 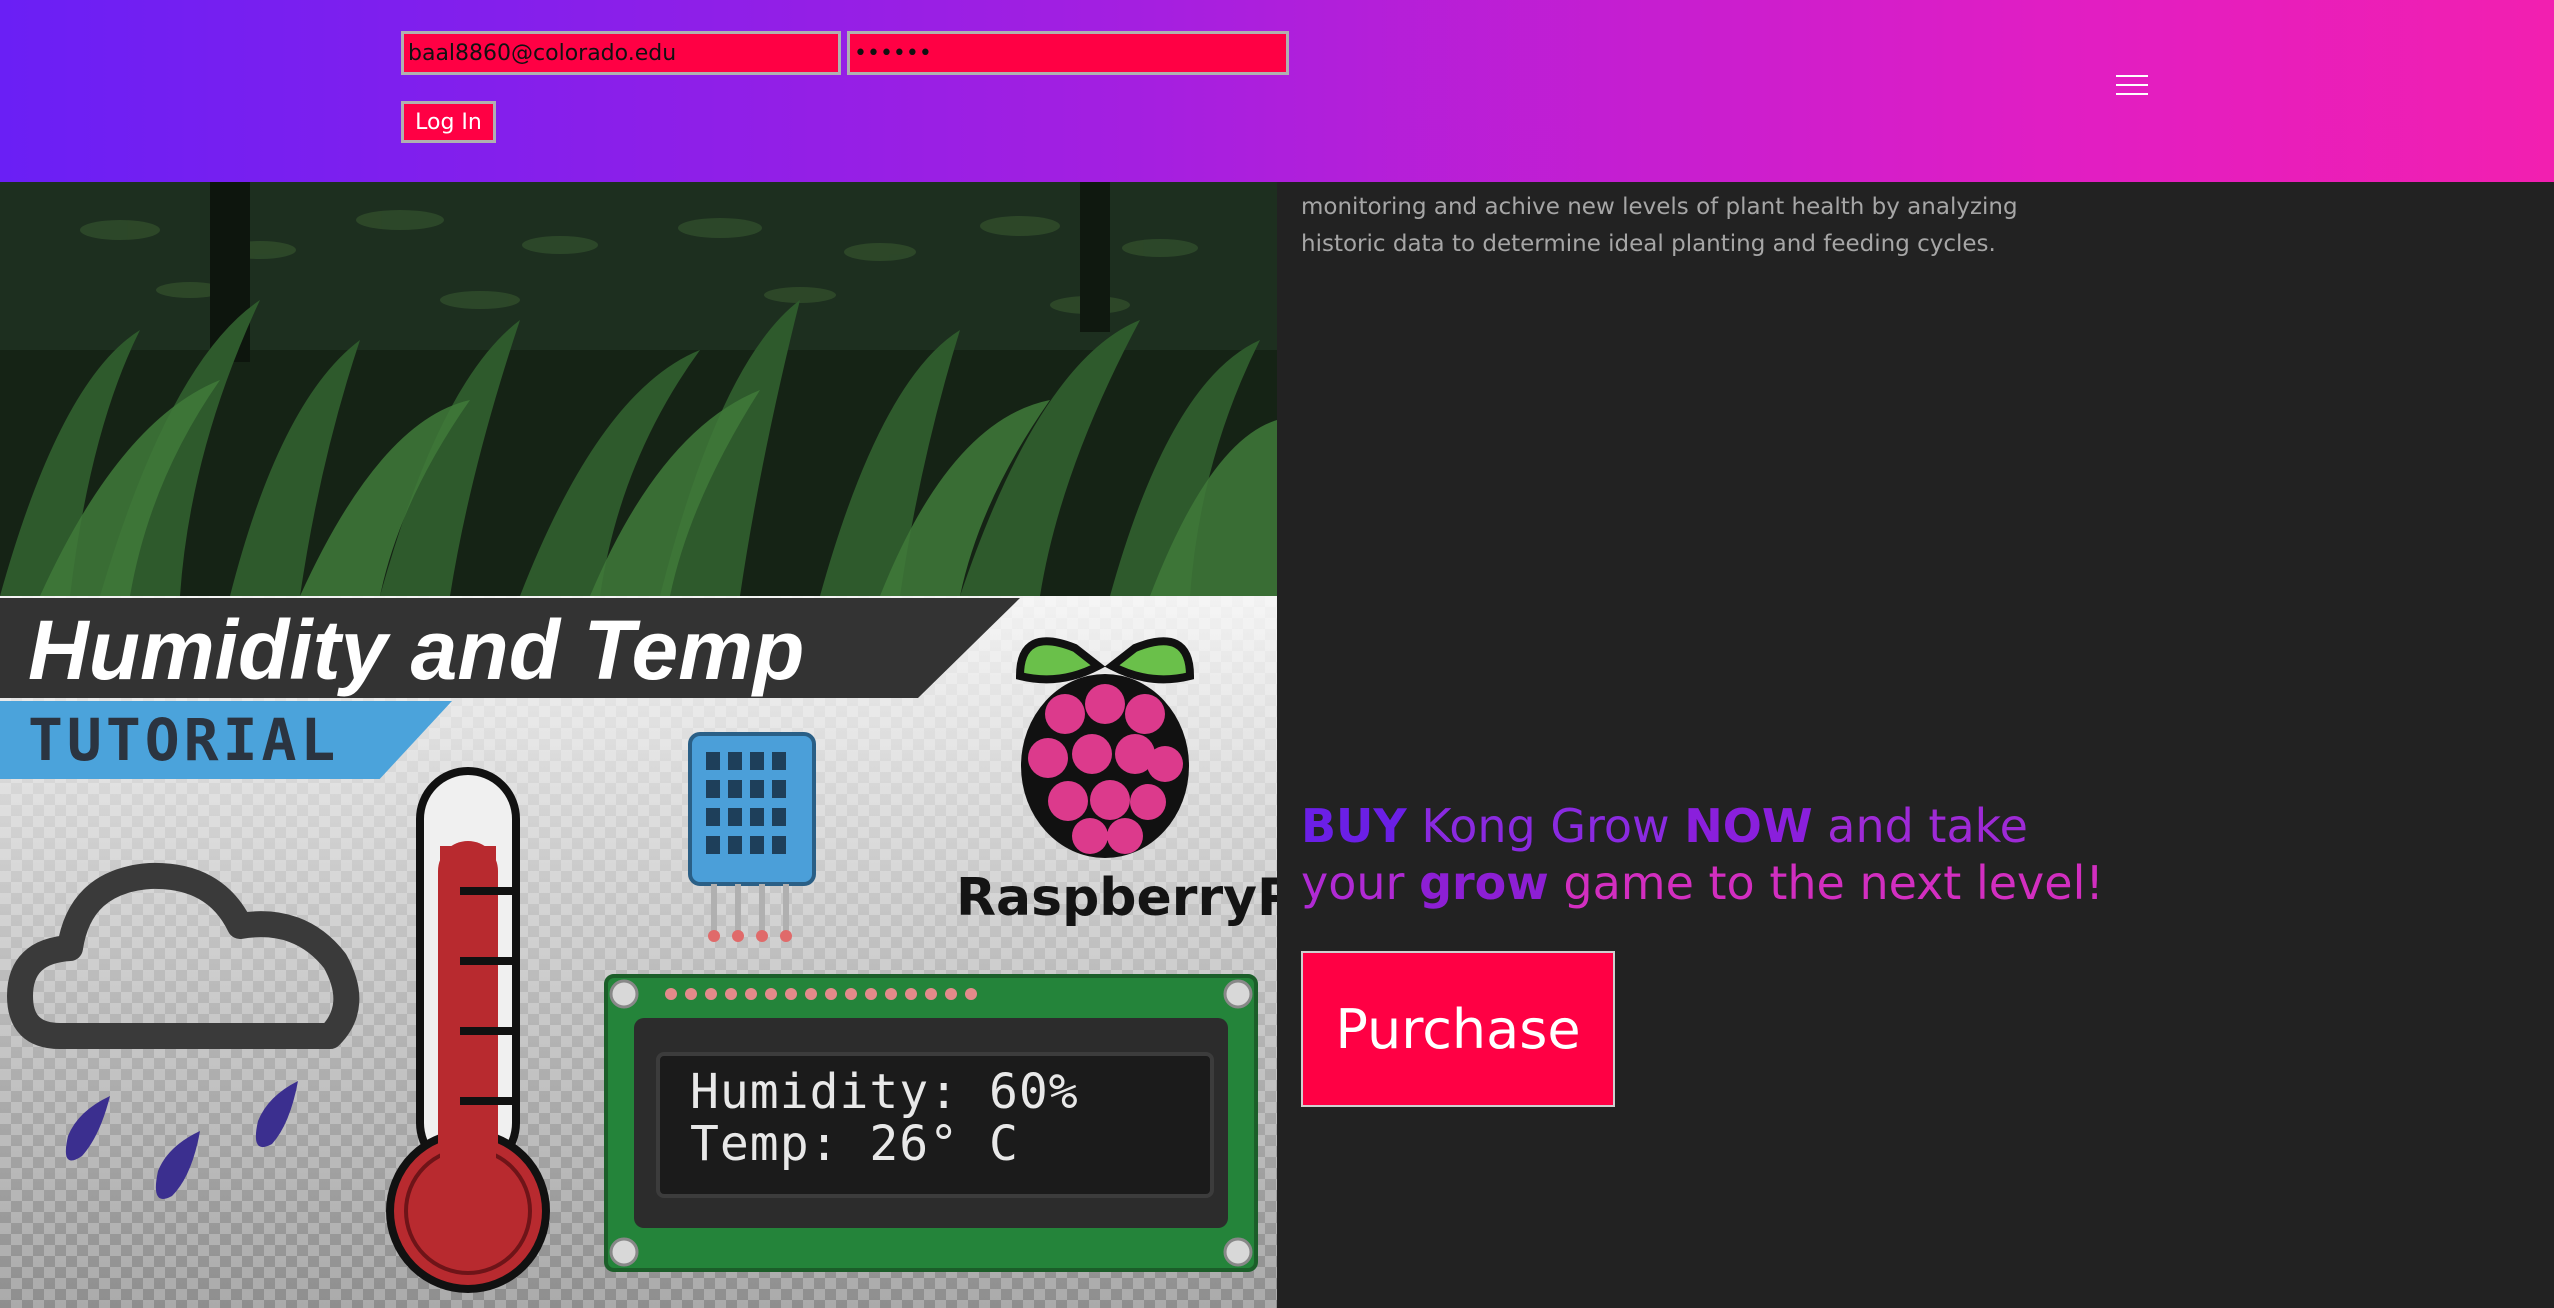 What do you see at coordinates (1458, 1029) in the screenshot?
I see `purchase-button: Purchase` at bounding box center [1458, 1029].